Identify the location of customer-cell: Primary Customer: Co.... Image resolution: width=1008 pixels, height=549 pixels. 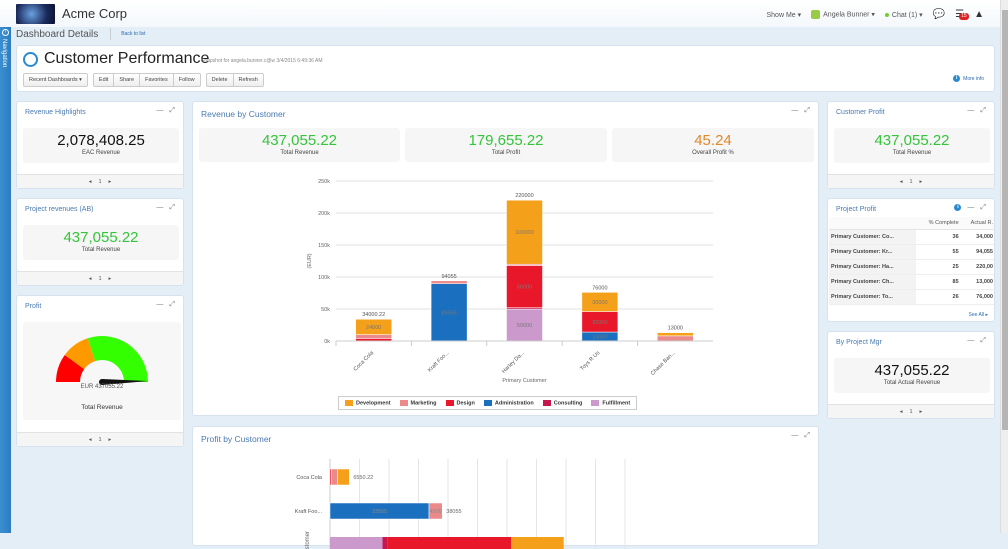
(873, 237).